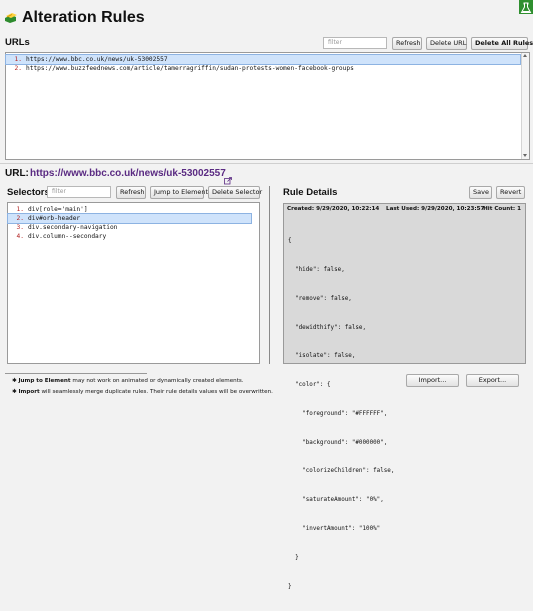 The image size is (533, 611). What do you see at coordinates (327, 327) in the screenshot?
I see `json-line: "dewidthify": false,` at bounding box center [327, 327].